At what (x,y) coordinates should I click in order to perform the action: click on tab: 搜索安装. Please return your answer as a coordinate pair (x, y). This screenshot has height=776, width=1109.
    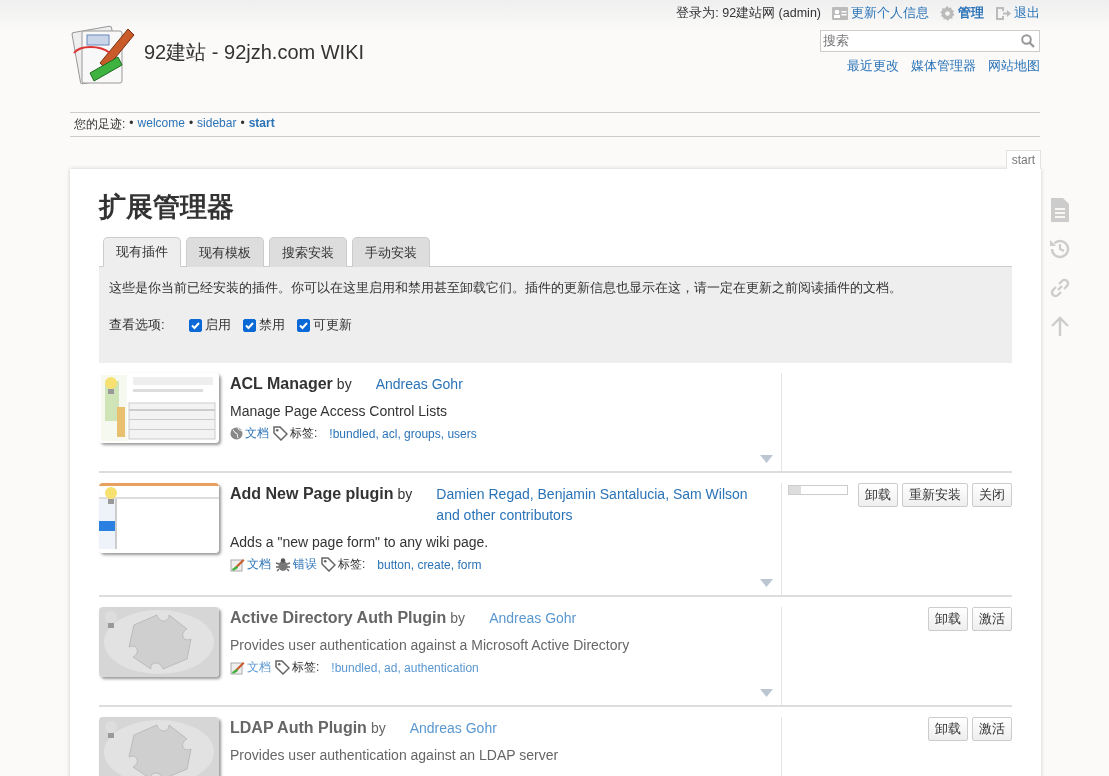
    Looking at the image, I should click on (308, 252).